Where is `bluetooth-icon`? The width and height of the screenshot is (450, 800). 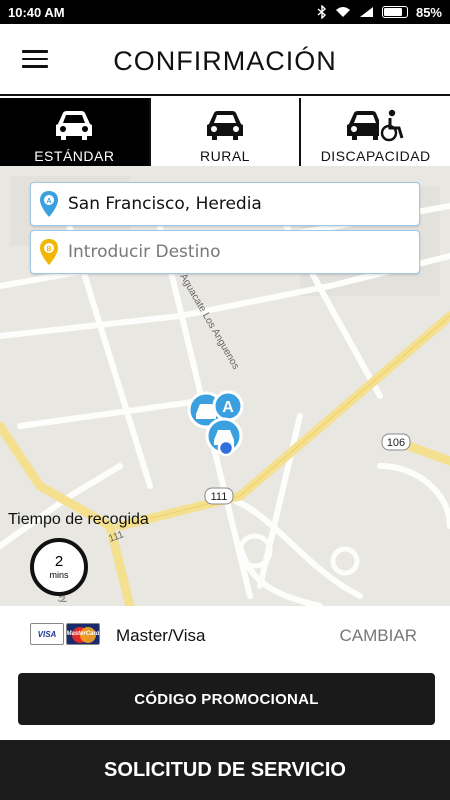 bluetooth-icon is located at coordinates (321, 12).